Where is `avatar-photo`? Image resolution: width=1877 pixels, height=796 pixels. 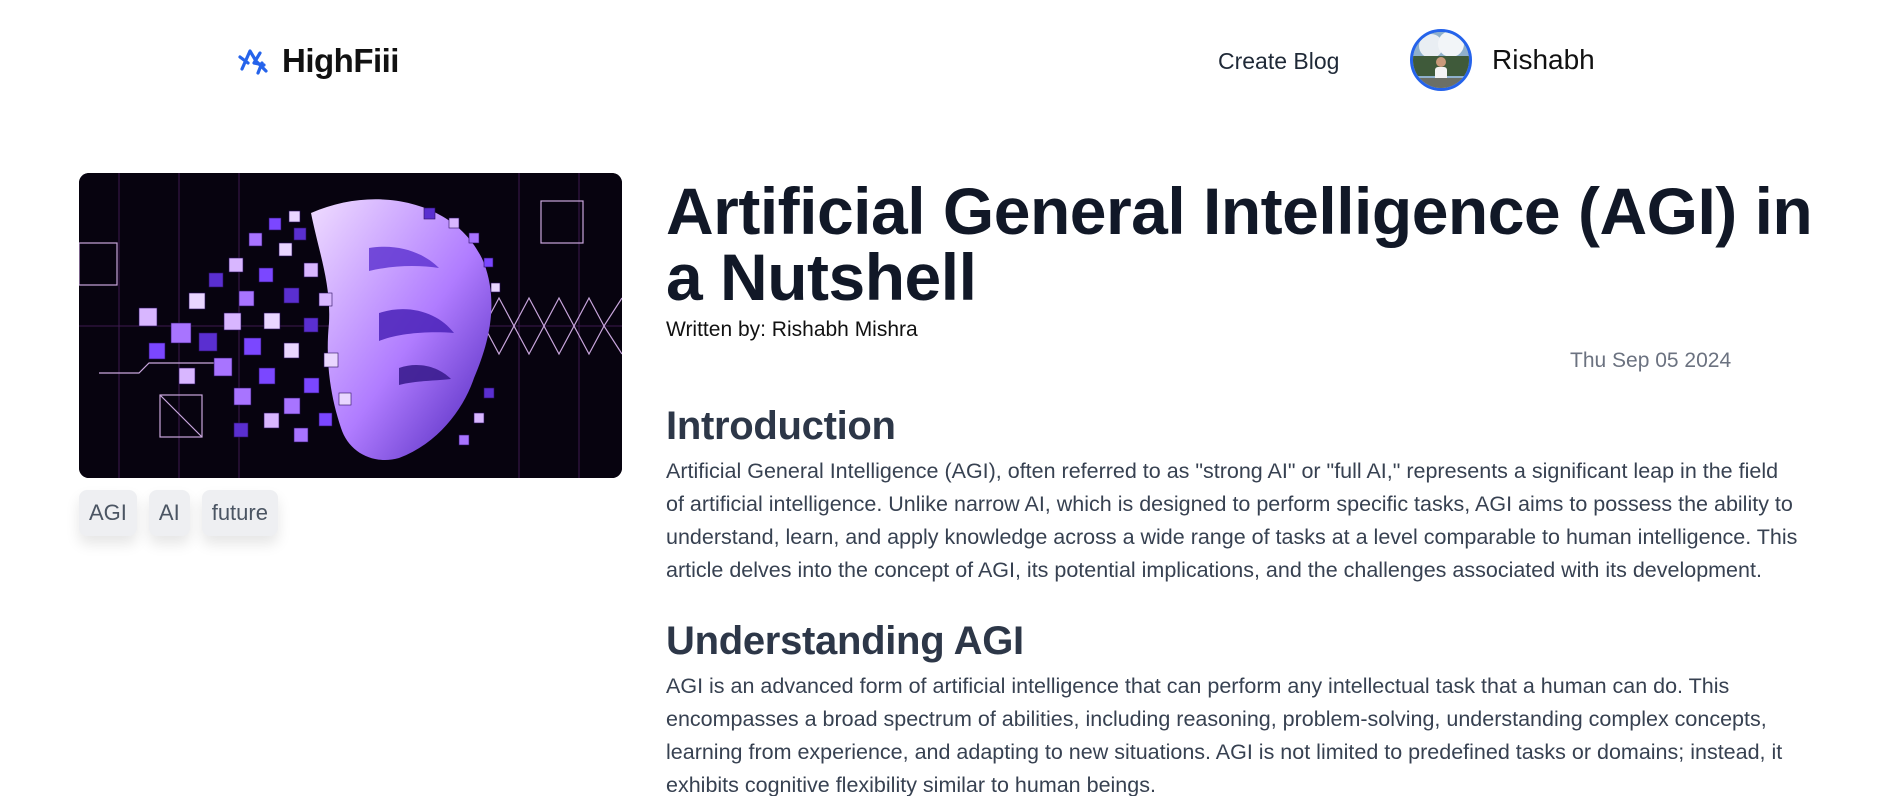 avatar-photo is located at coordinates (1441, 60).